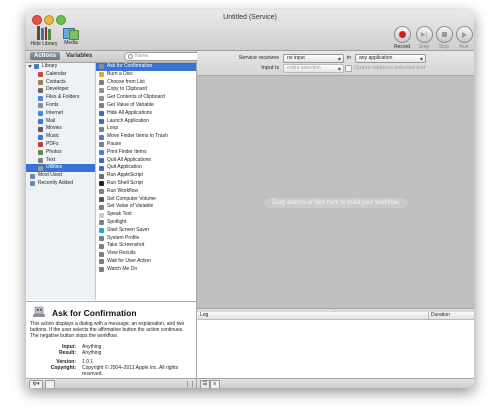 This screenshot has width=500, height=420. I want to click on action-item-get-contents-of-clipboard: Get Contents of Clipboard, so click(146, 98).